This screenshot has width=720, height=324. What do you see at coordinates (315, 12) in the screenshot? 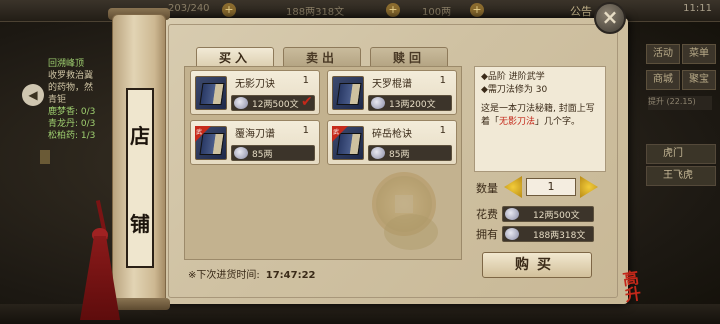
I see `resource-money: 188两318文` at bounding box center [315, 12].